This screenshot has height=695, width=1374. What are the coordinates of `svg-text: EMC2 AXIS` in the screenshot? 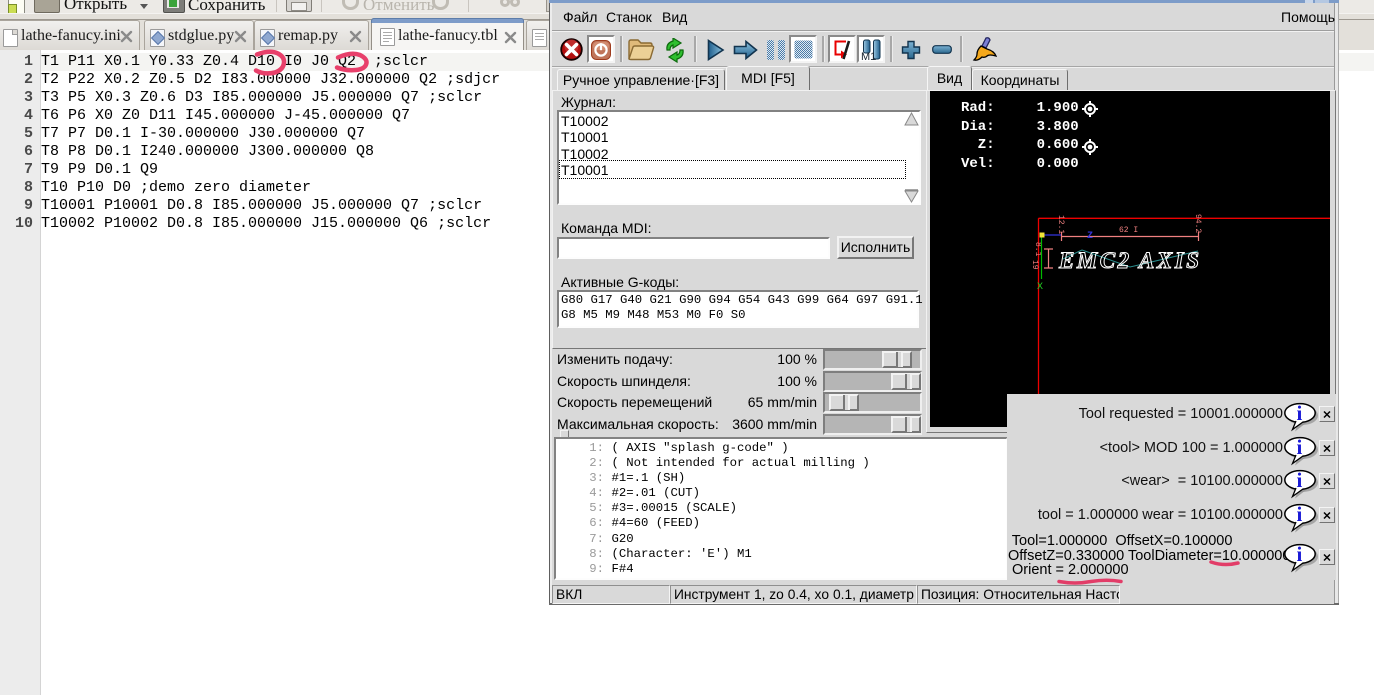 It's located at (1128, 260).